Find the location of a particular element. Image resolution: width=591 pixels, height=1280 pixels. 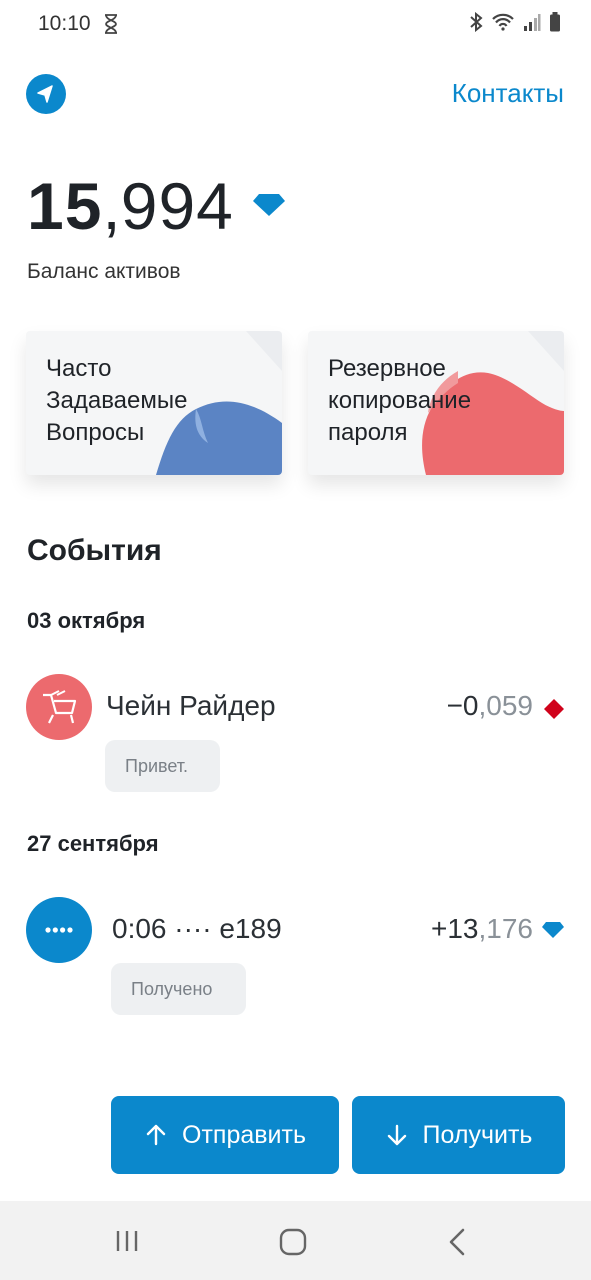

transaction-row: Чейн Райдер −0,059 is located at coordinates (295, 707).